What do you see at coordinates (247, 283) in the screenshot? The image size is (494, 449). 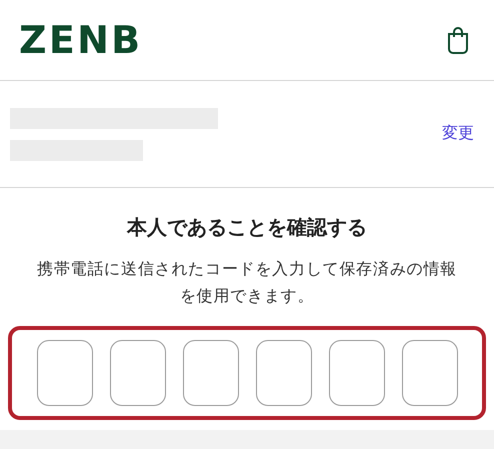 I see `verify-description: 携帯電話に送信されたコードを入力して保存済みの情報を使用できます。` at bounding box center [247, 283].